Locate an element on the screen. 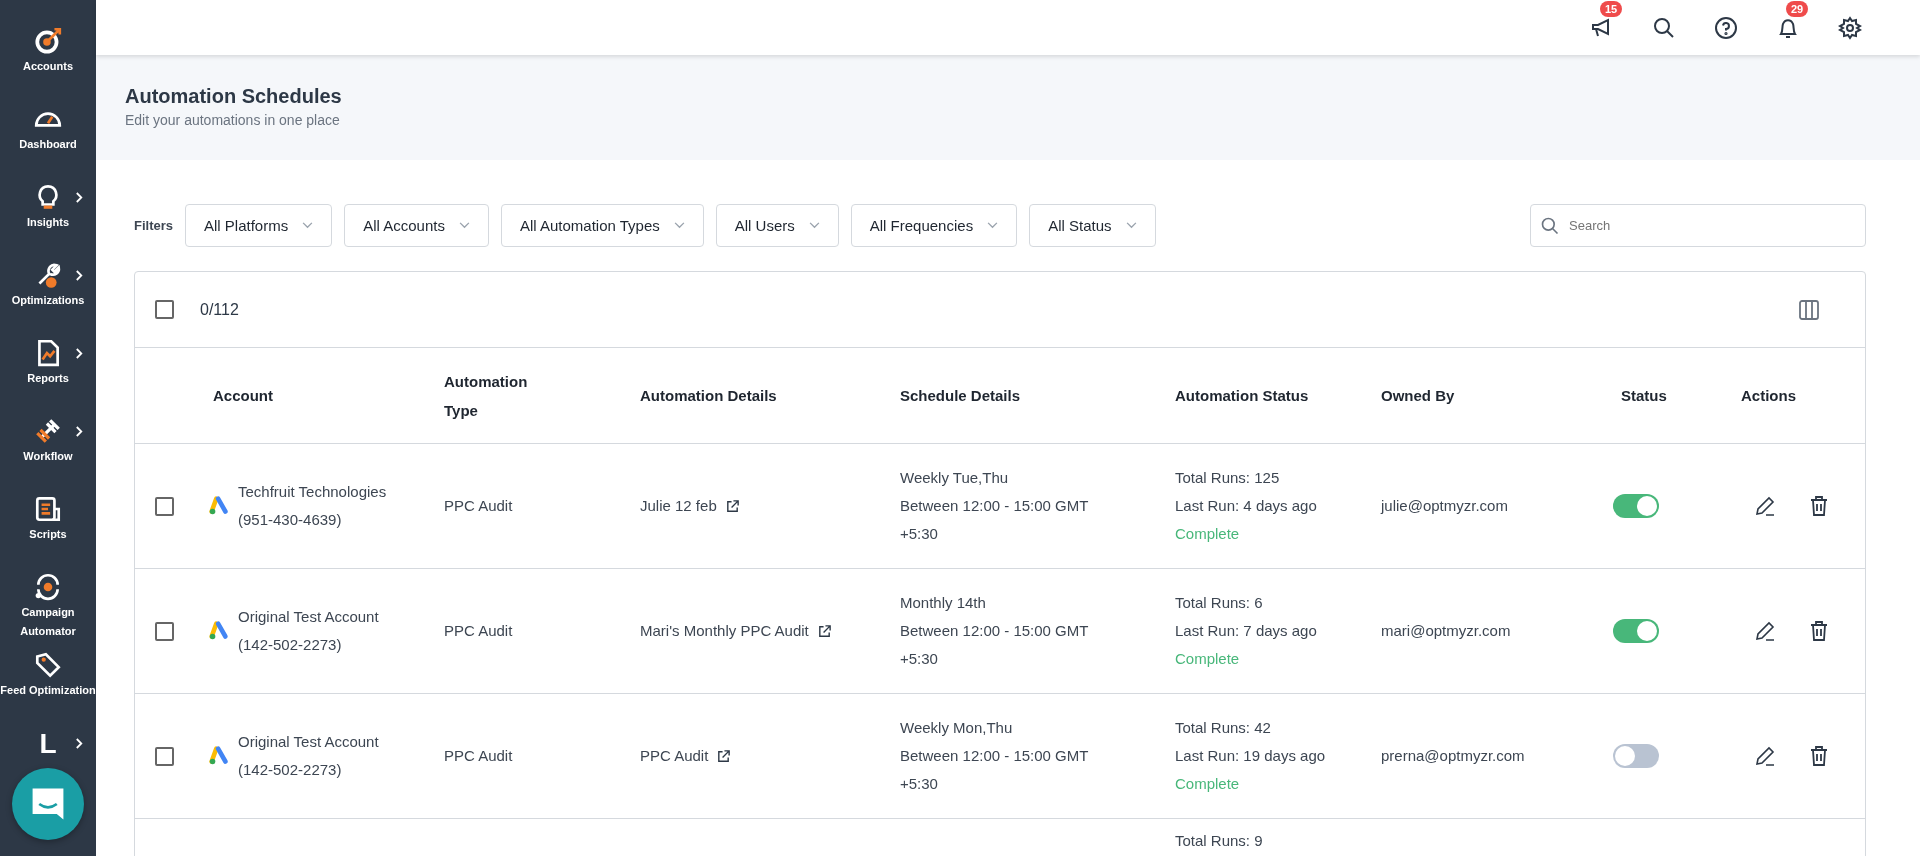  column-header: Automation Type is located at coordinates (486, 396).